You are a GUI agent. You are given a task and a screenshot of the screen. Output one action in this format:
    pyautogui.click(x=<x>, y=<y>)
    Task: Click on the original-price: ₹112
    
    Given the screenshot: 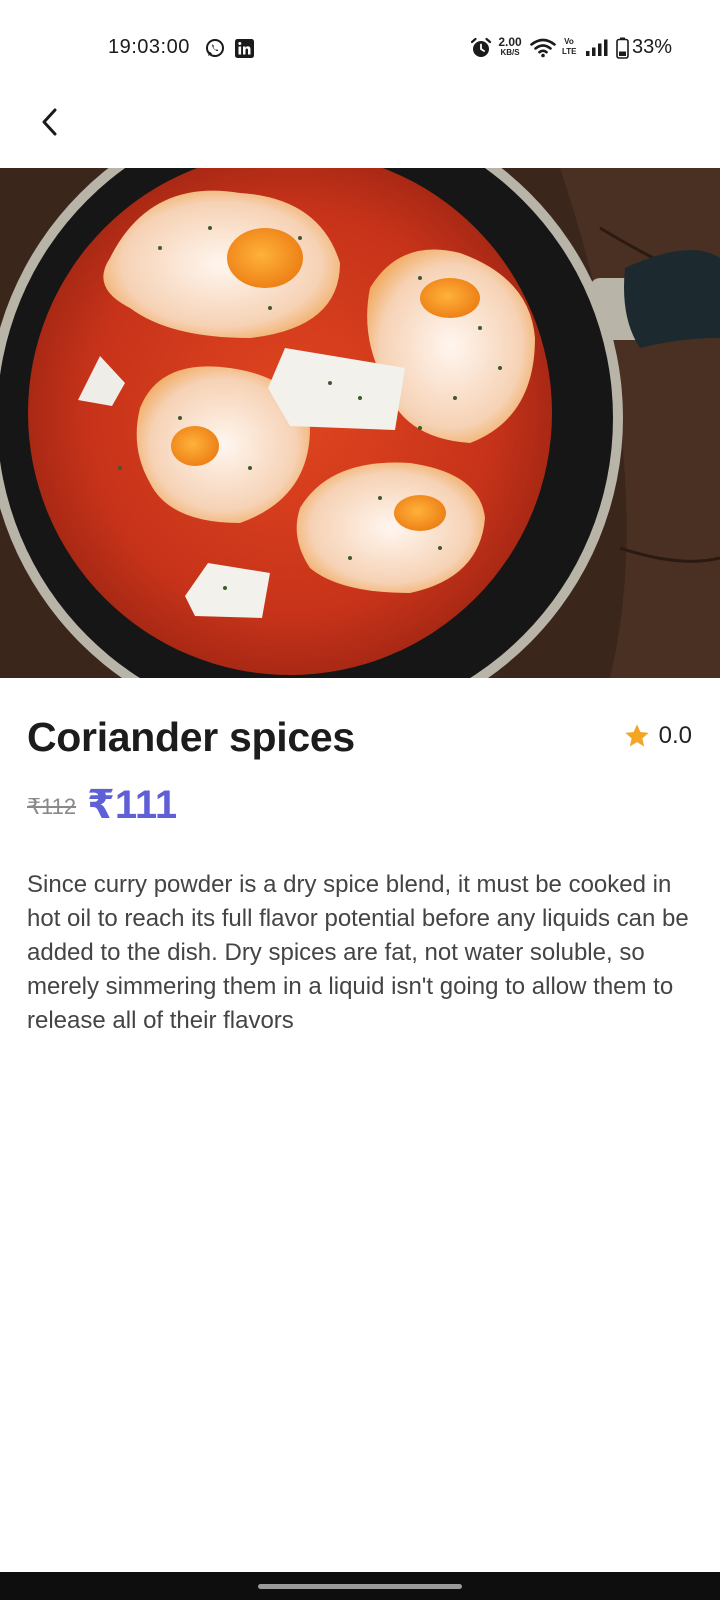 What is the action you would take?
    pyautogui.click(x=52, y=806)
    